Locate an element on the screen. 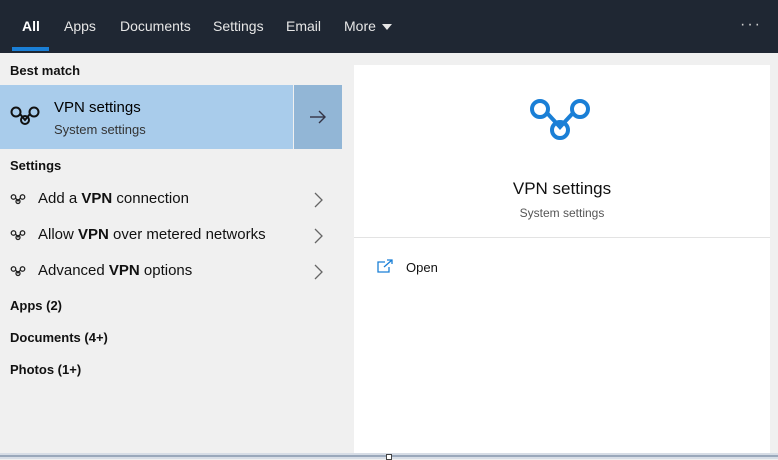 The image size is (778, 460). open-label: Open is located at coordinates (422, 267).